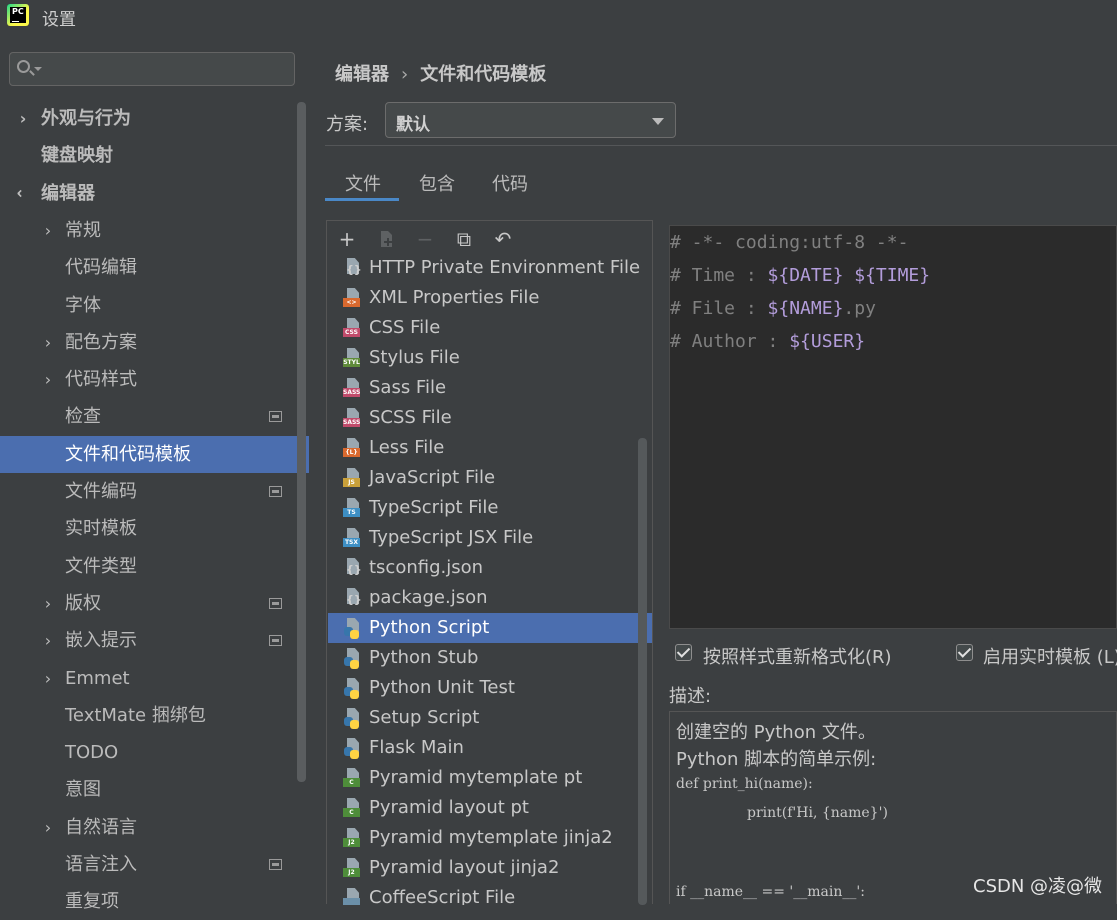  What do you see at coordinates (490, 298) in the screenshot?
I see `template-list-item: <> XML Properties File` at bounding box center [490, 298].